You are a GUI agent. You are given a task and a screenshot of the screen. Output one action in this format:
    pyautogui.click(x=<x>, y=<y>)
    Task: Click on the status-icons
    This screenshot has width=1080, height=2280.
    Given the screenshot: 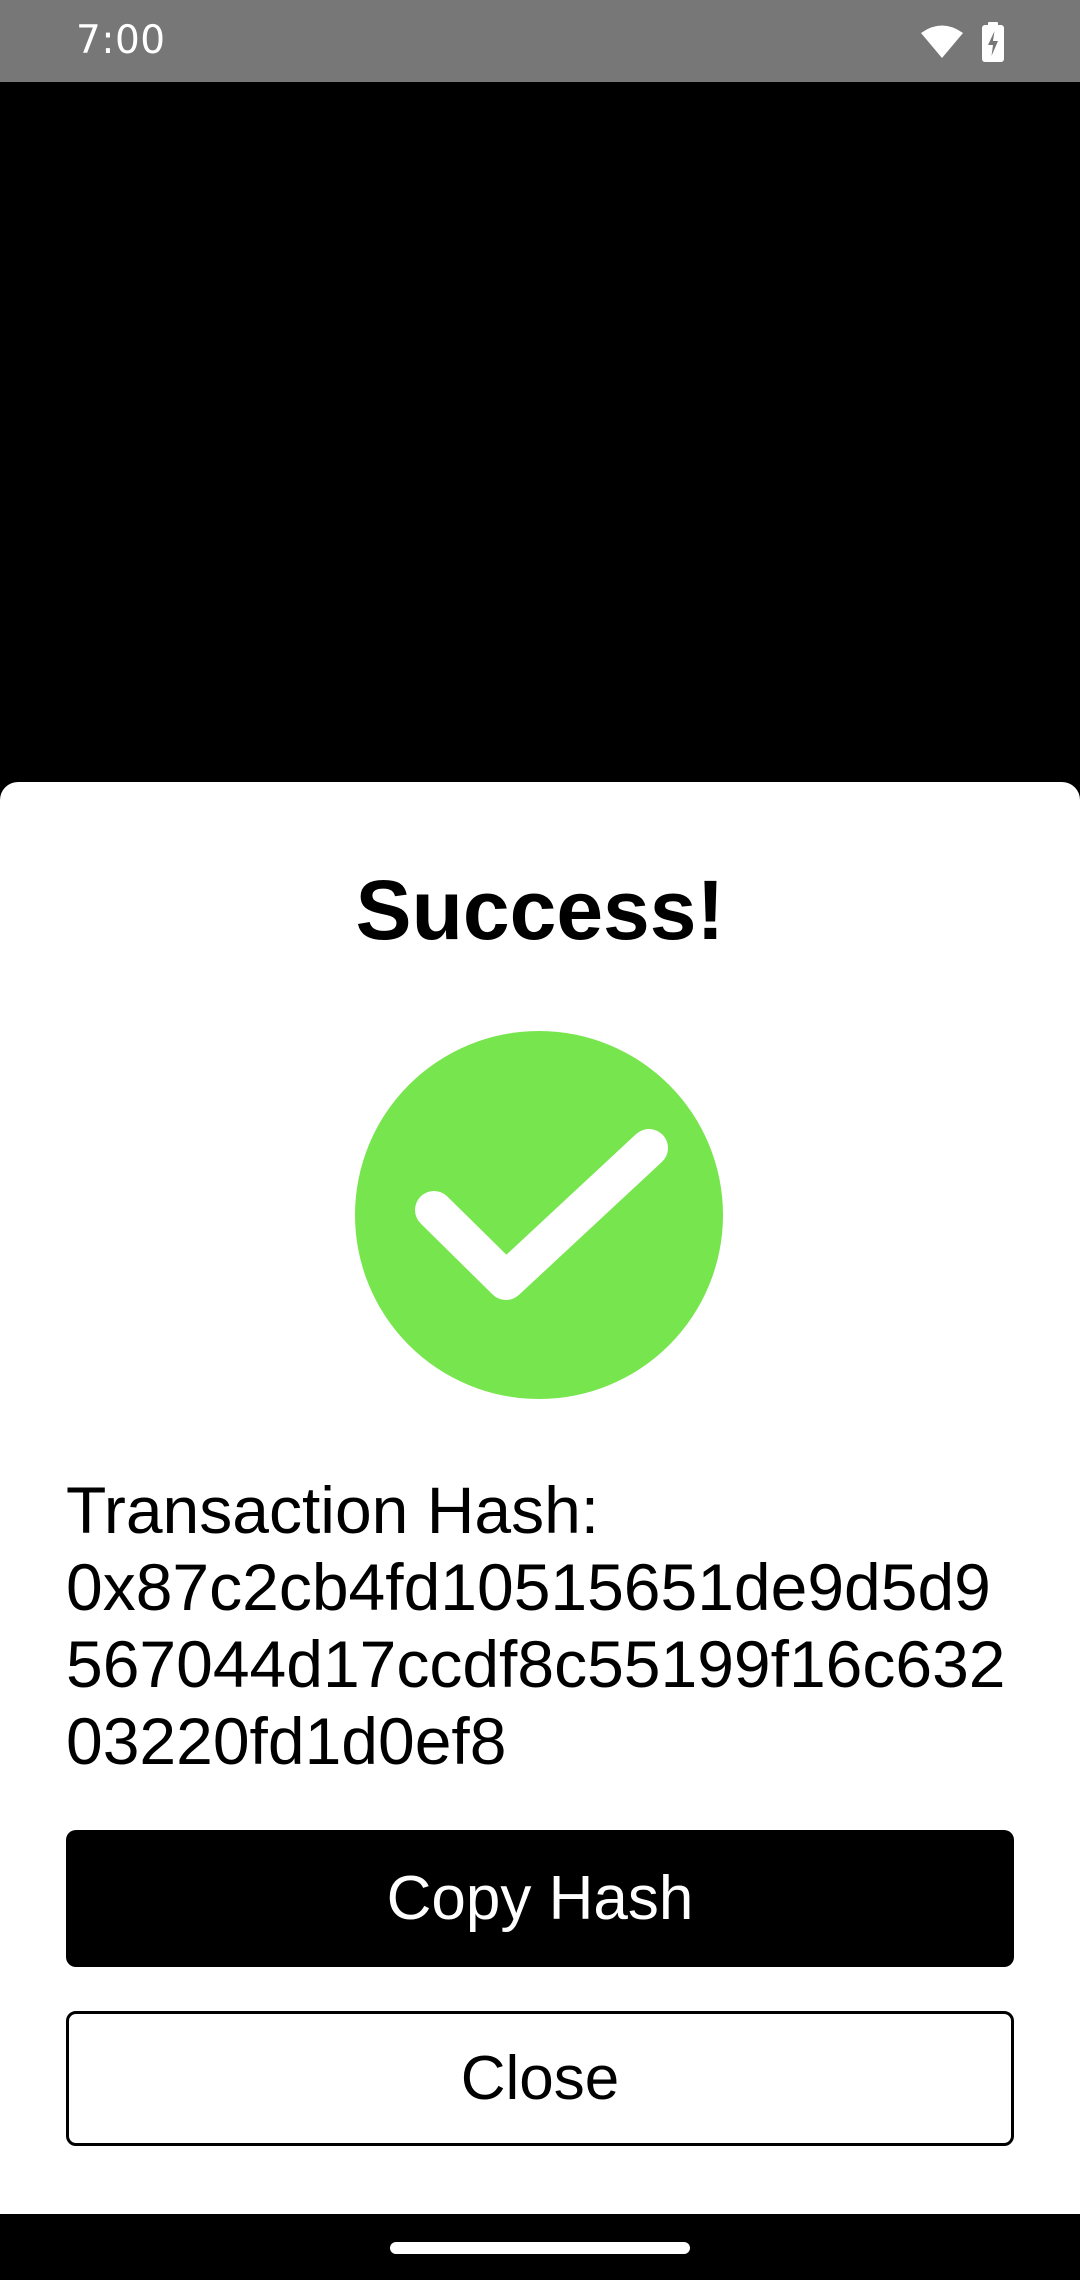 What is the action you would take?
    pyautogui.click(x=962, y=42)
    